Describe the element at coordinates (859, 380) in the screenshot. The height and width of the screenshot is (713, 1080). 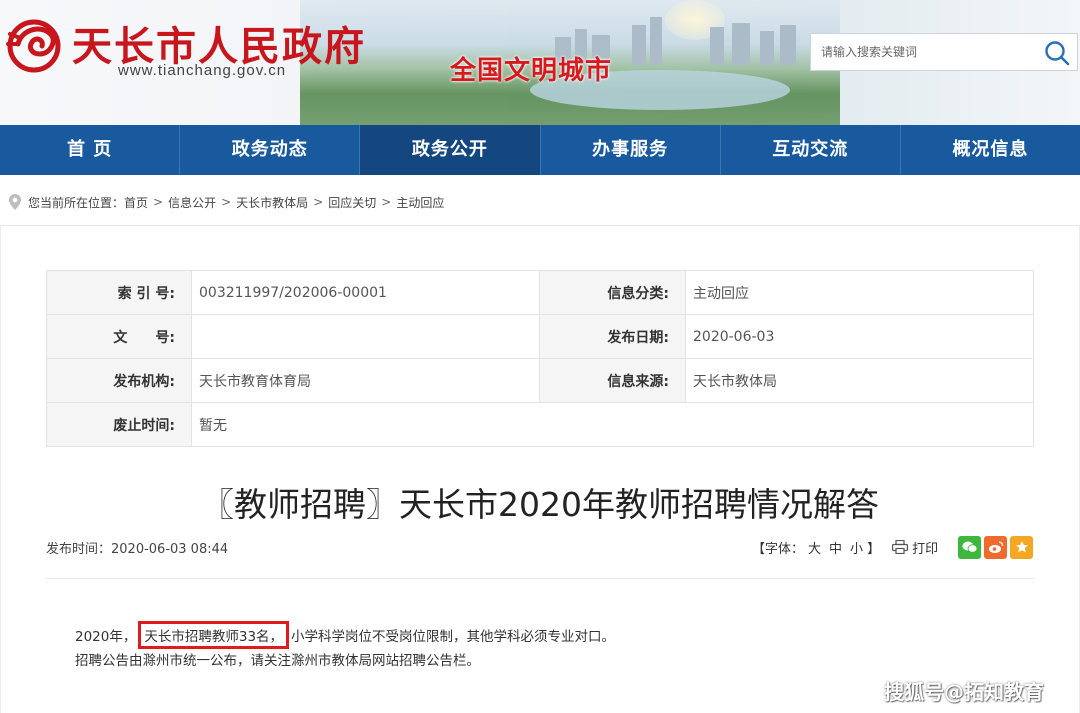
I see `info-source-value: 天长市教体局` at that location.